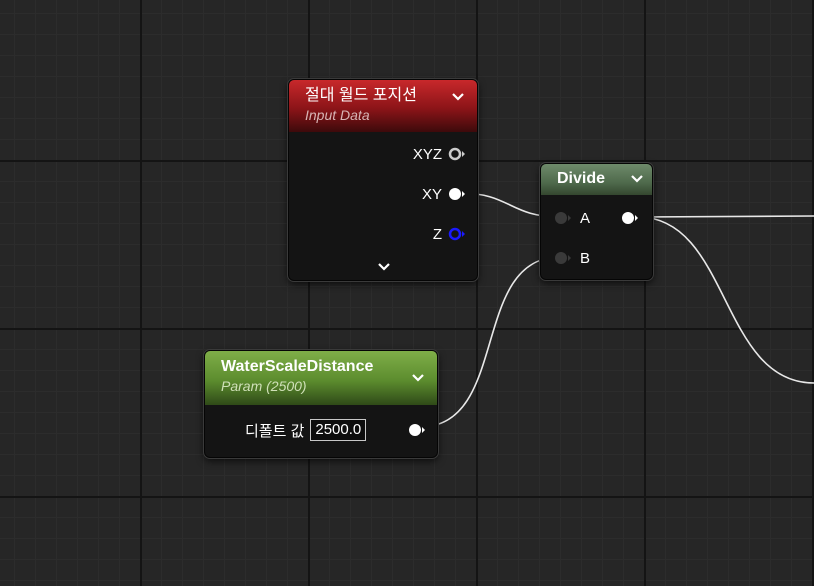 This screenshot has width=814, height=586. What do you see at coordinates (437, 234) in the screenshot?
I see `pin-label: Z` at bounding box center [437, 234].